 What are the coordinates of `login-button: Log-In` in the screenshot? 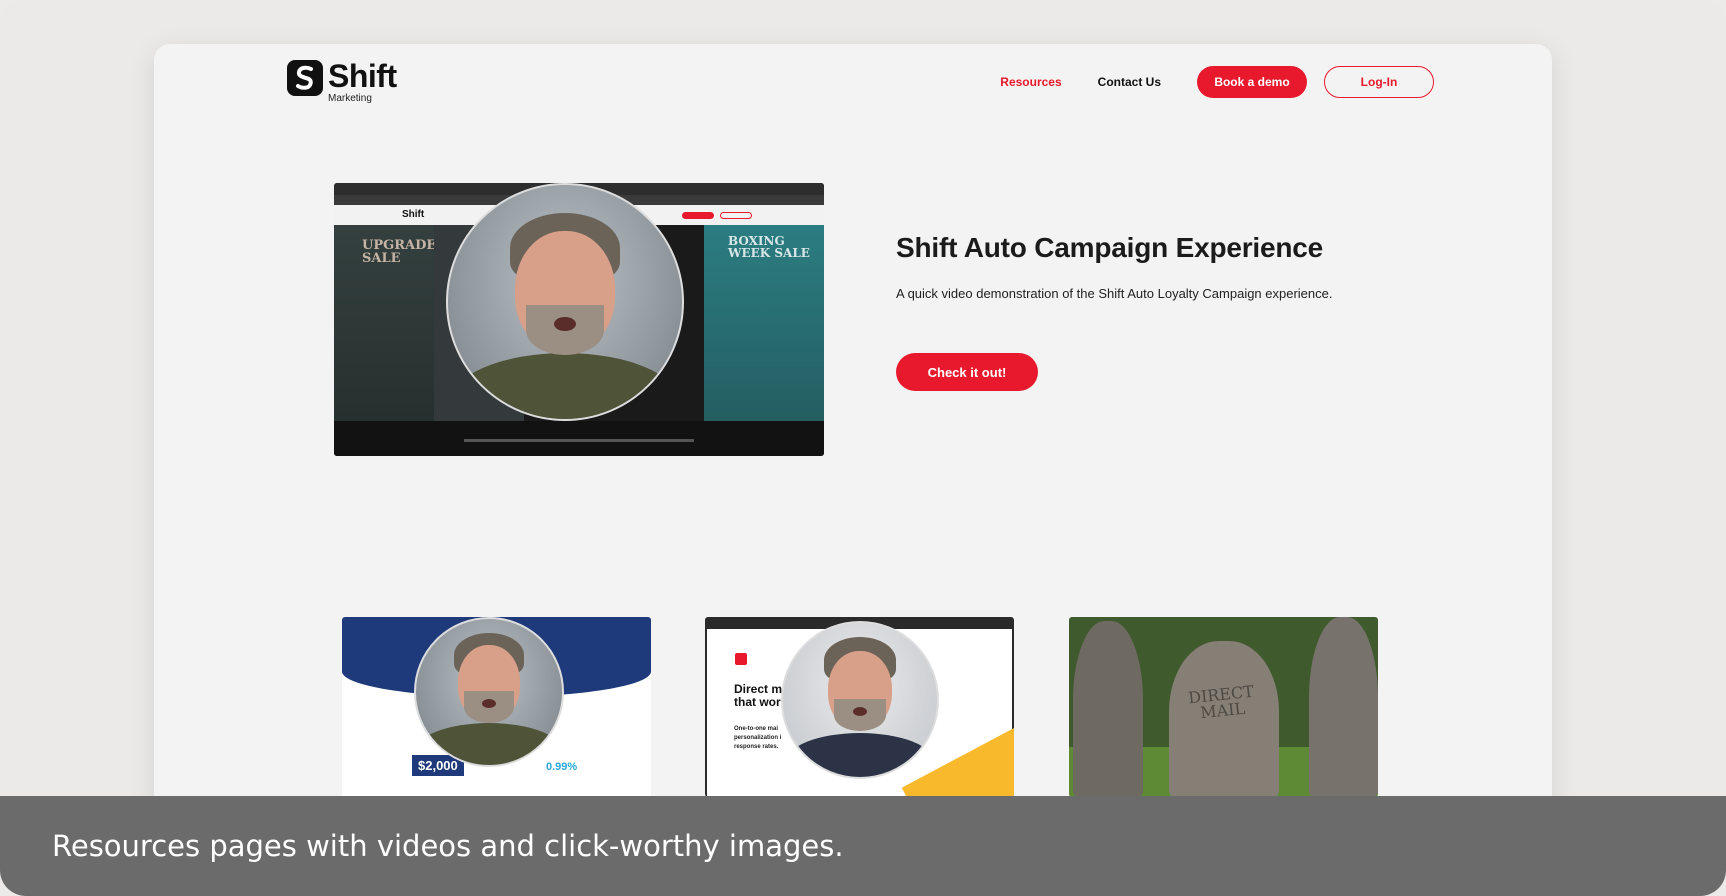 It's located at (1379, 82).